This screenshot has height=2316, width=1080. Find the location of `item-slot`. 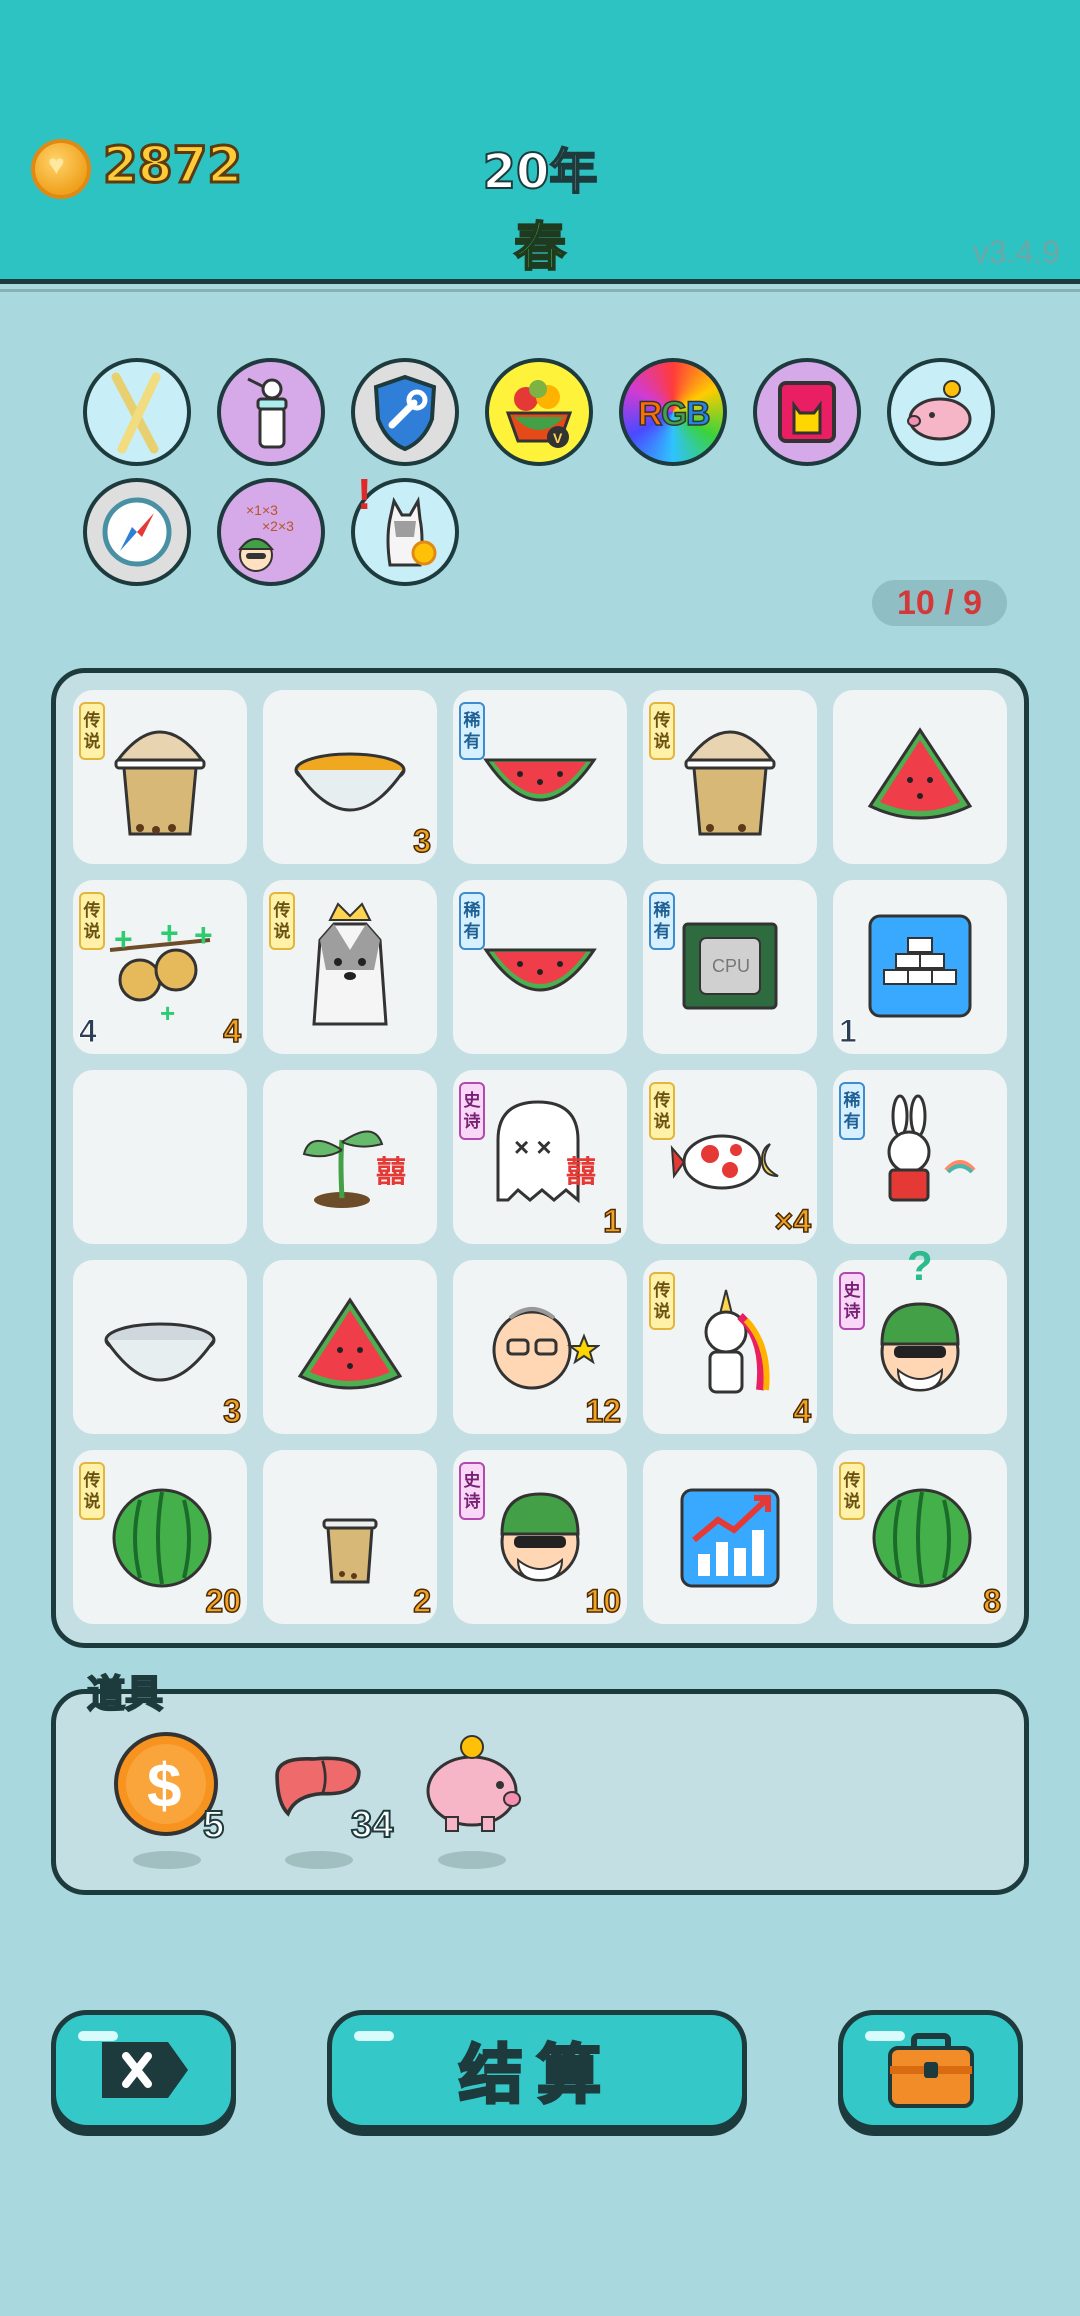

item-slot is located at coordinates (476, 1799).